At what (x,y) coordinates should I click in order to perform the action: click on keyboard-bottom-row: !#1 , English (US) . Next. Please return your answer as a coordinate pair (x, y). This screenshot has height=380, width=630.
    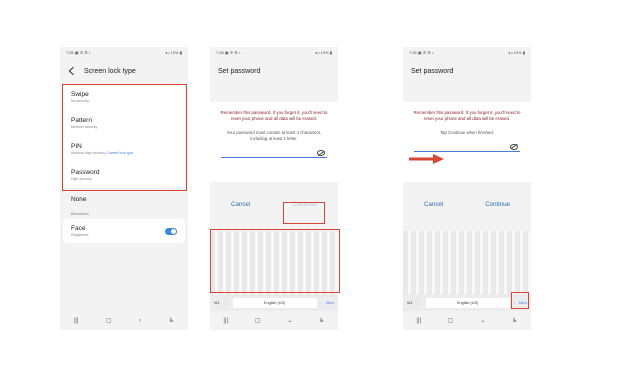
    Looking at the image, I should click on (274, 302).